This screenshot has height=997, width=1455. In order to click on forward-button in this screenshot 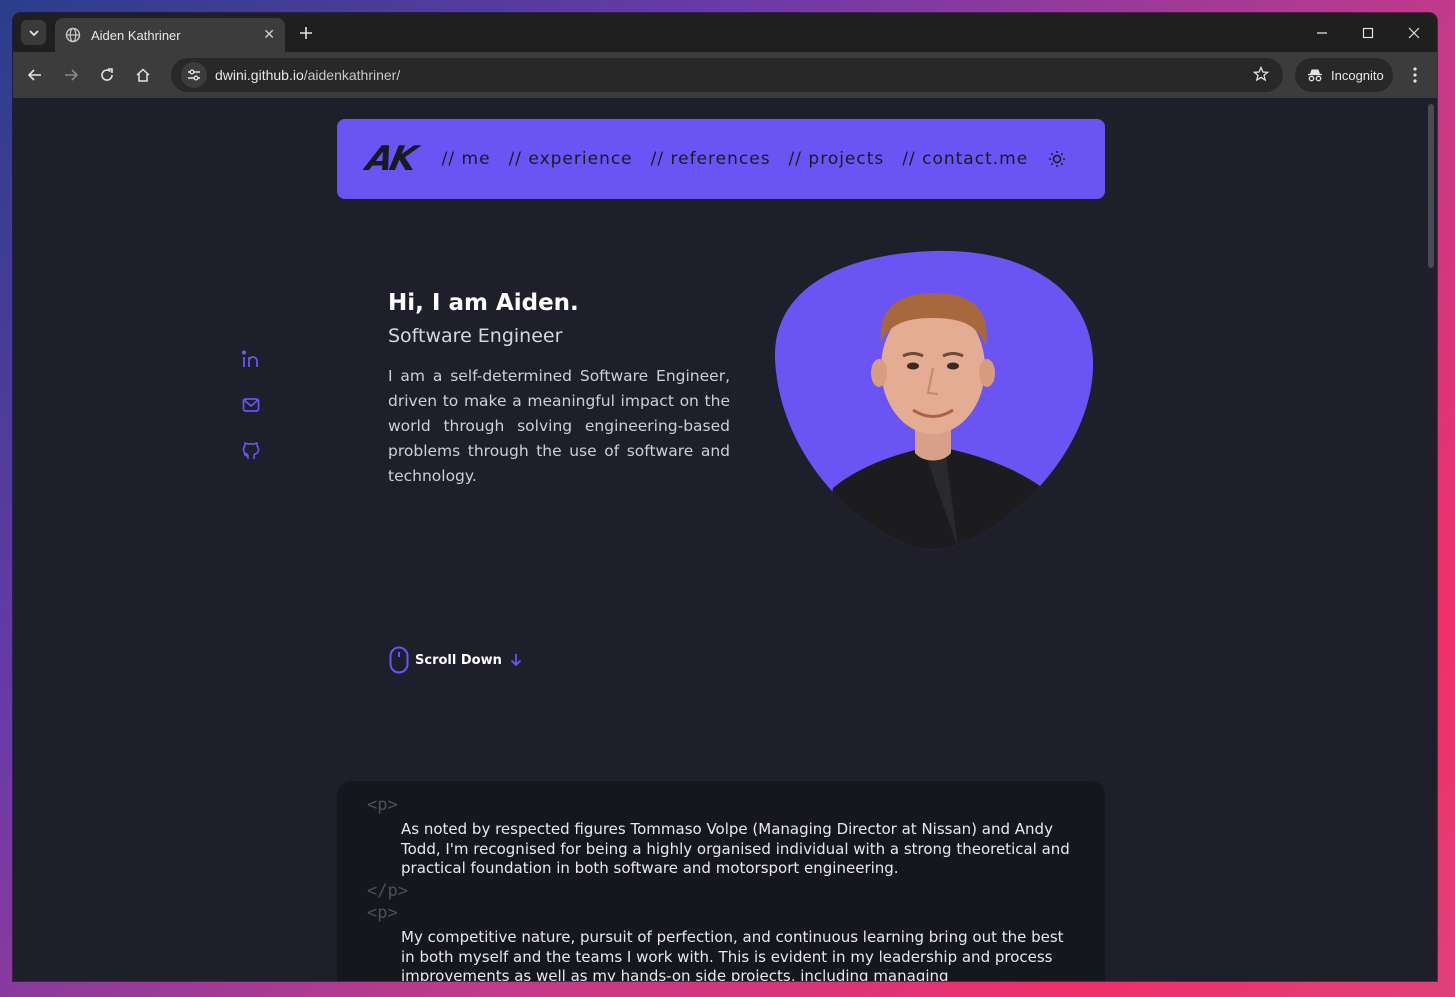, I will do `click(71, 75)`.